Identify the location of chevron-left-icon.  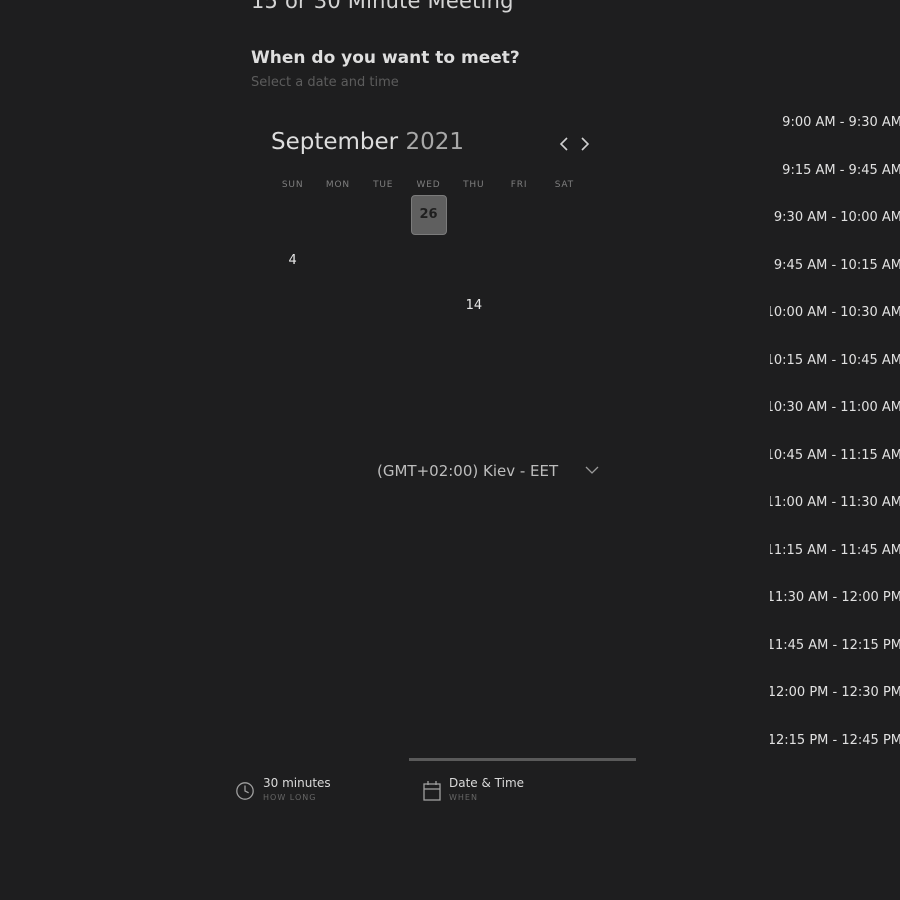
(563, 144).